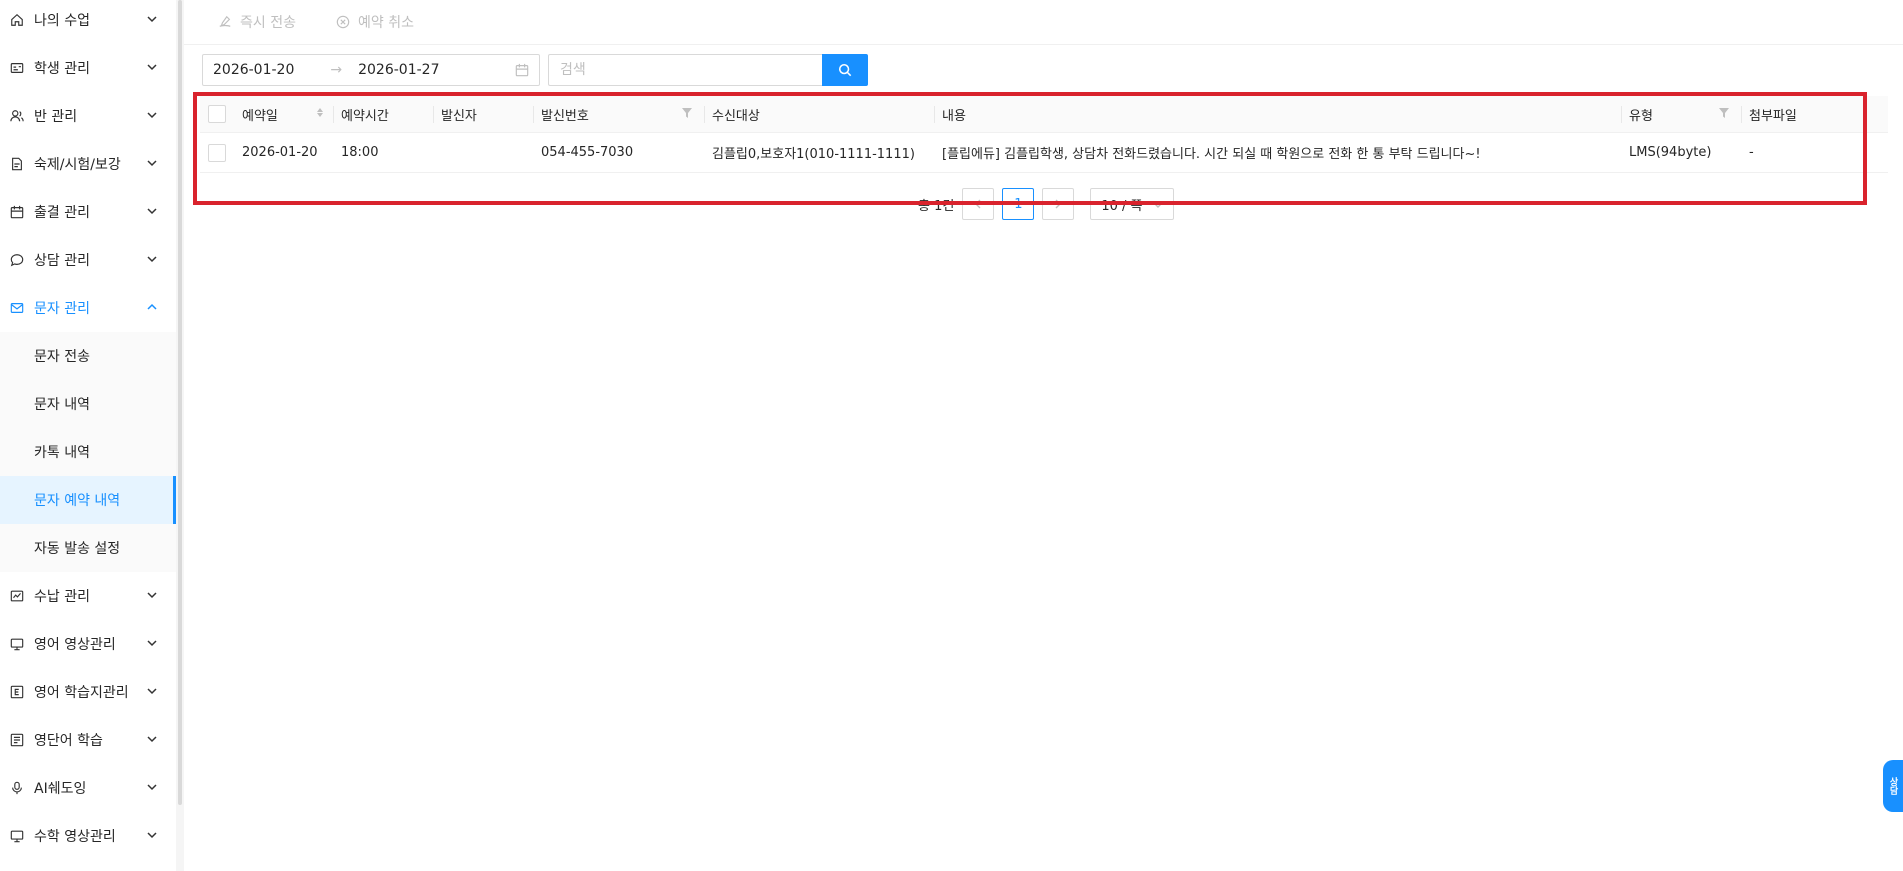  I want to click on select-all-checkbox, so click(217, 114).